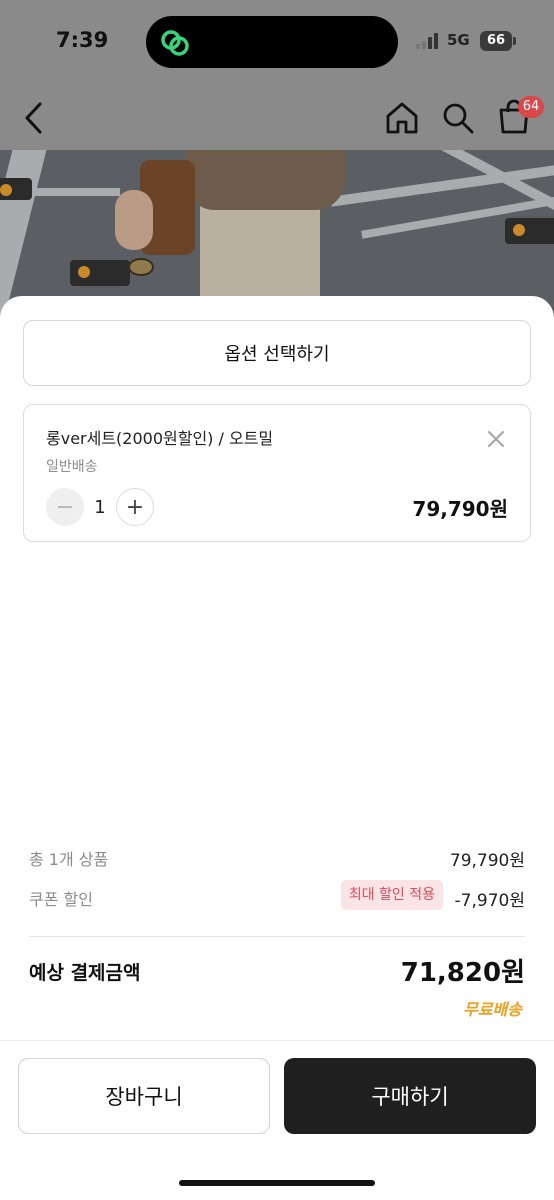 The height and width of the screenshot is (1200, 554). Describe the element at coordinates (82, 40) in the screenshot. I see `status-time: 7:39` at that location.